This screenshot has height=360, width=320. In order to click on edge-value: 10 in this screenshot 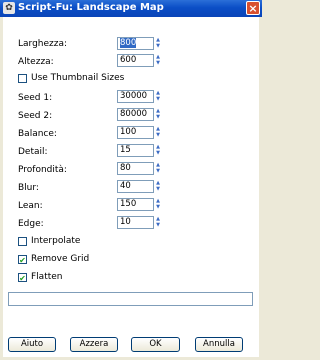, I will do `click(125, 222)`.